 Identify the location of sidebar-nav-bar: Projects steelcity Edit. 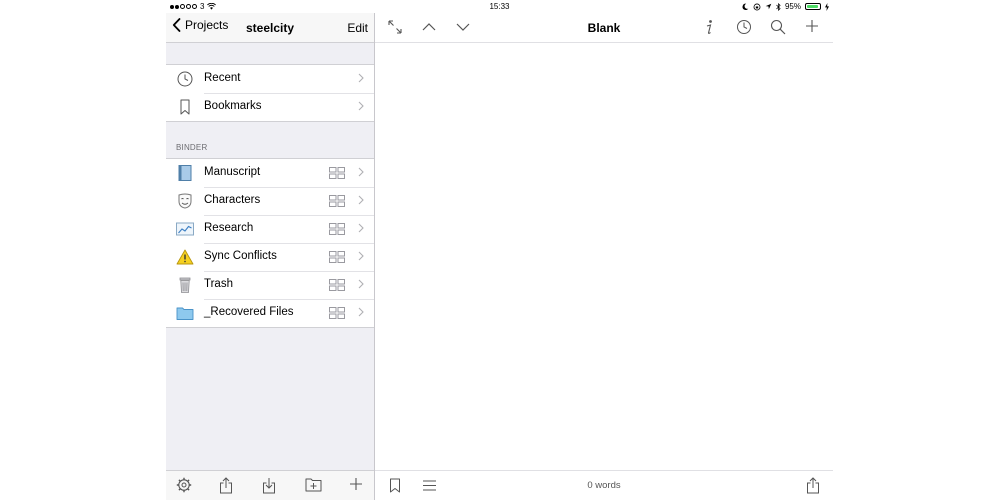
(270, 28).